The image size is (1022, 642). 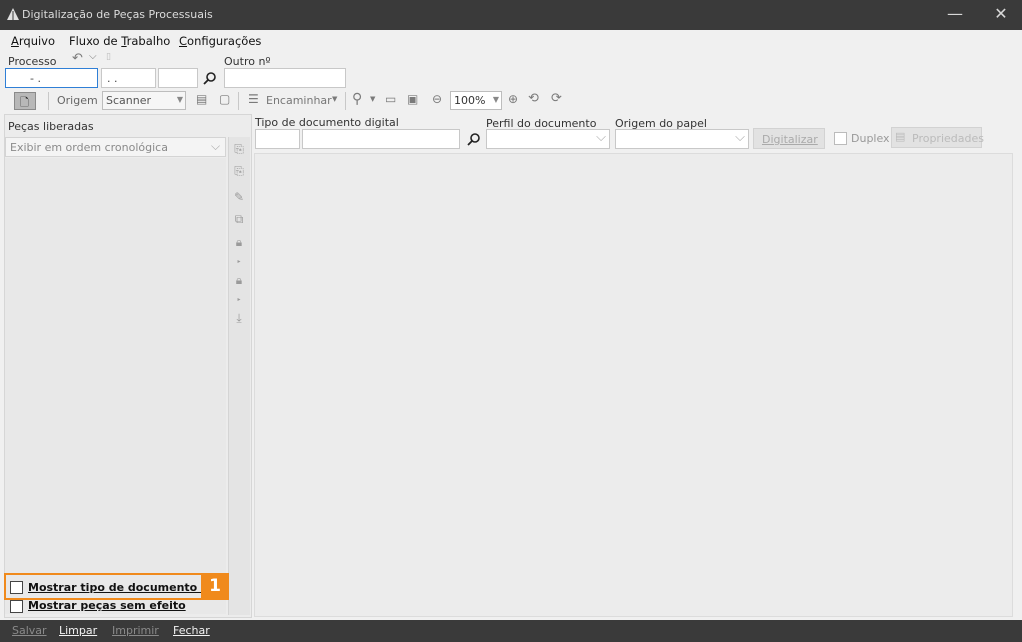 What do you see at coordinates (327, 122) in the screenshot?
I see `tipo-documento-label: Tipo de documento digital` at bounding box center [327, 122].